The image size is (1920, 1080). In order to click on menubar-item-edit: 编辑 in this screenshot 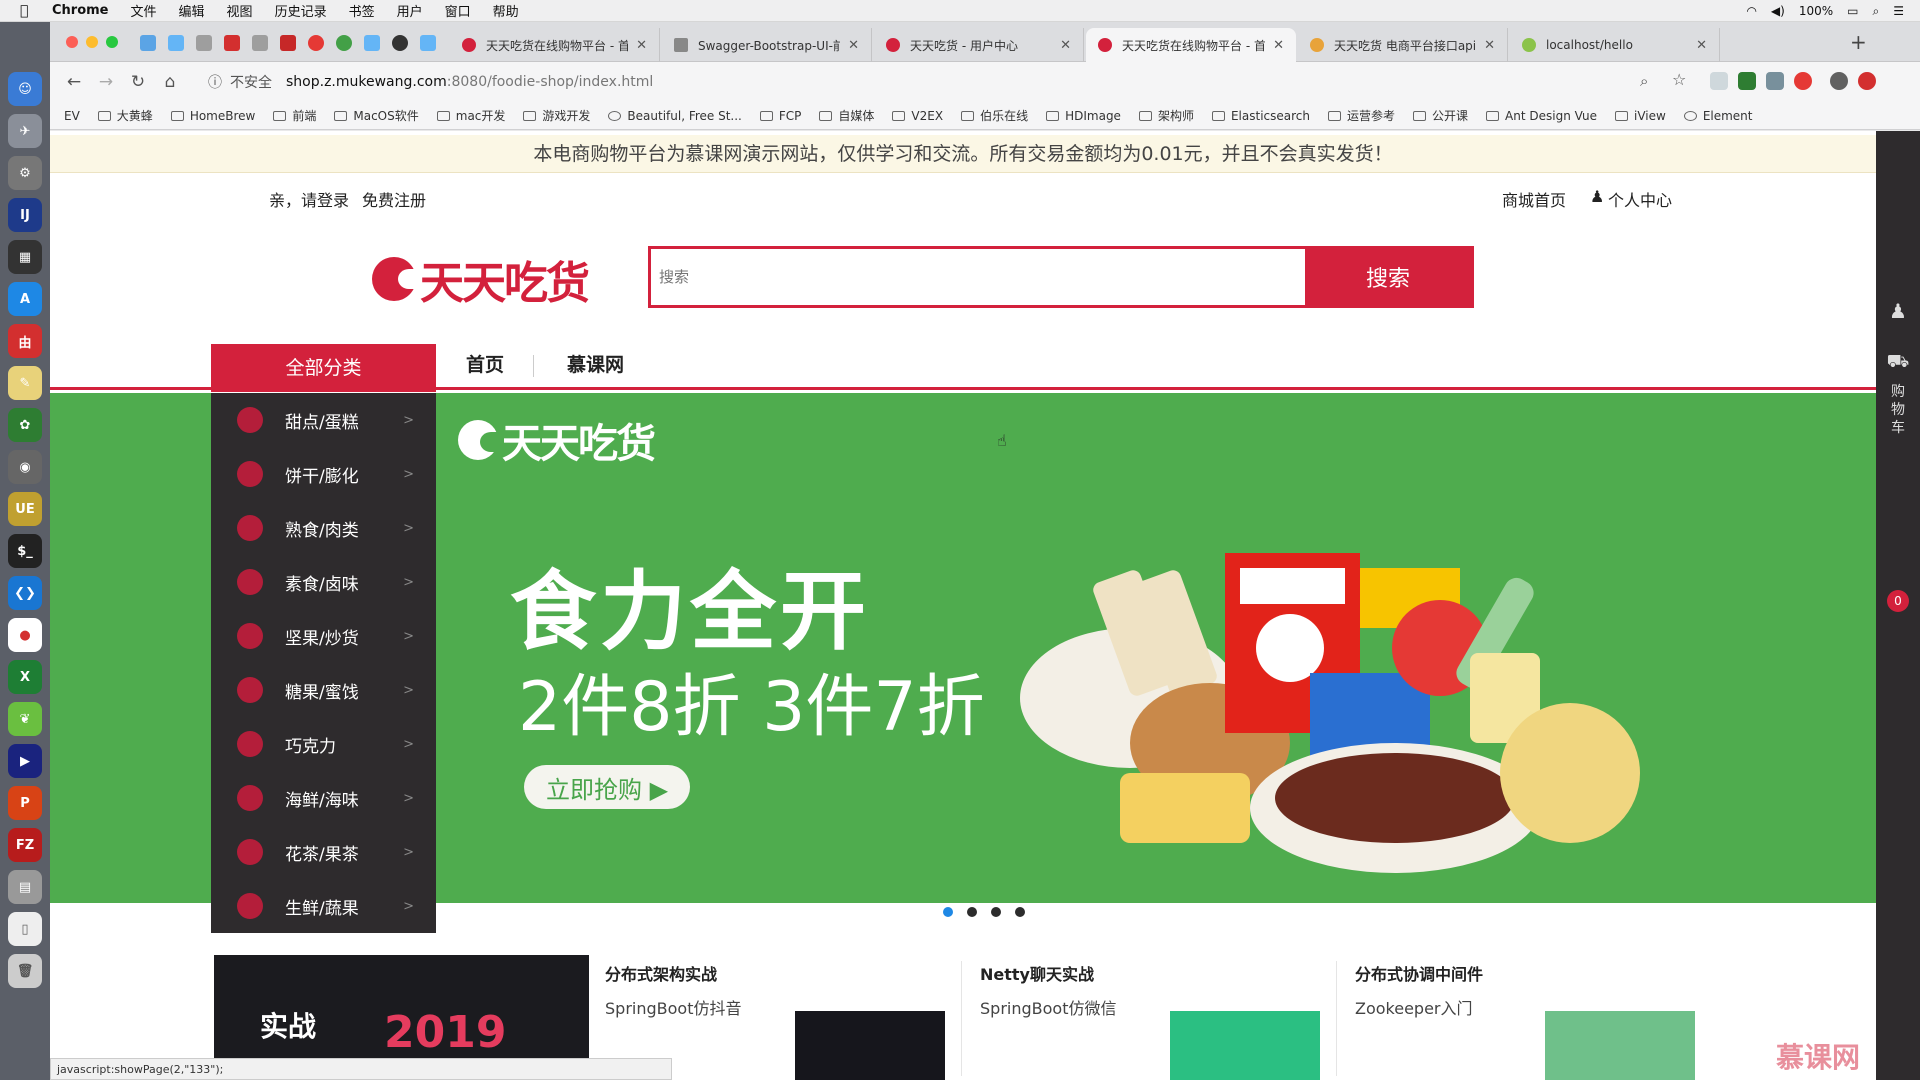, I will do `click(192, 10)`.